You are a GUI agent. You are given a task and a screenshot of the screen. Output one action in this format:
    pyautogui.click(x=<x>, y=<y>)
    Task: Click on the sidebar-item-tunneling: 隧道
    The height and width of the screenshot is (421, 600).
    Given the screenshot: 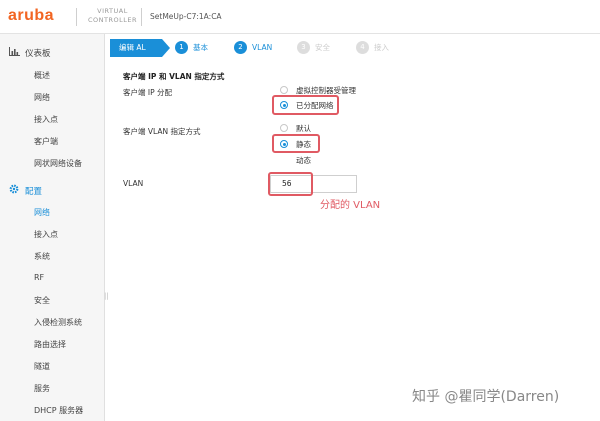 What is the action you would take?
    pyautogui.click(x=42, y=366)
    